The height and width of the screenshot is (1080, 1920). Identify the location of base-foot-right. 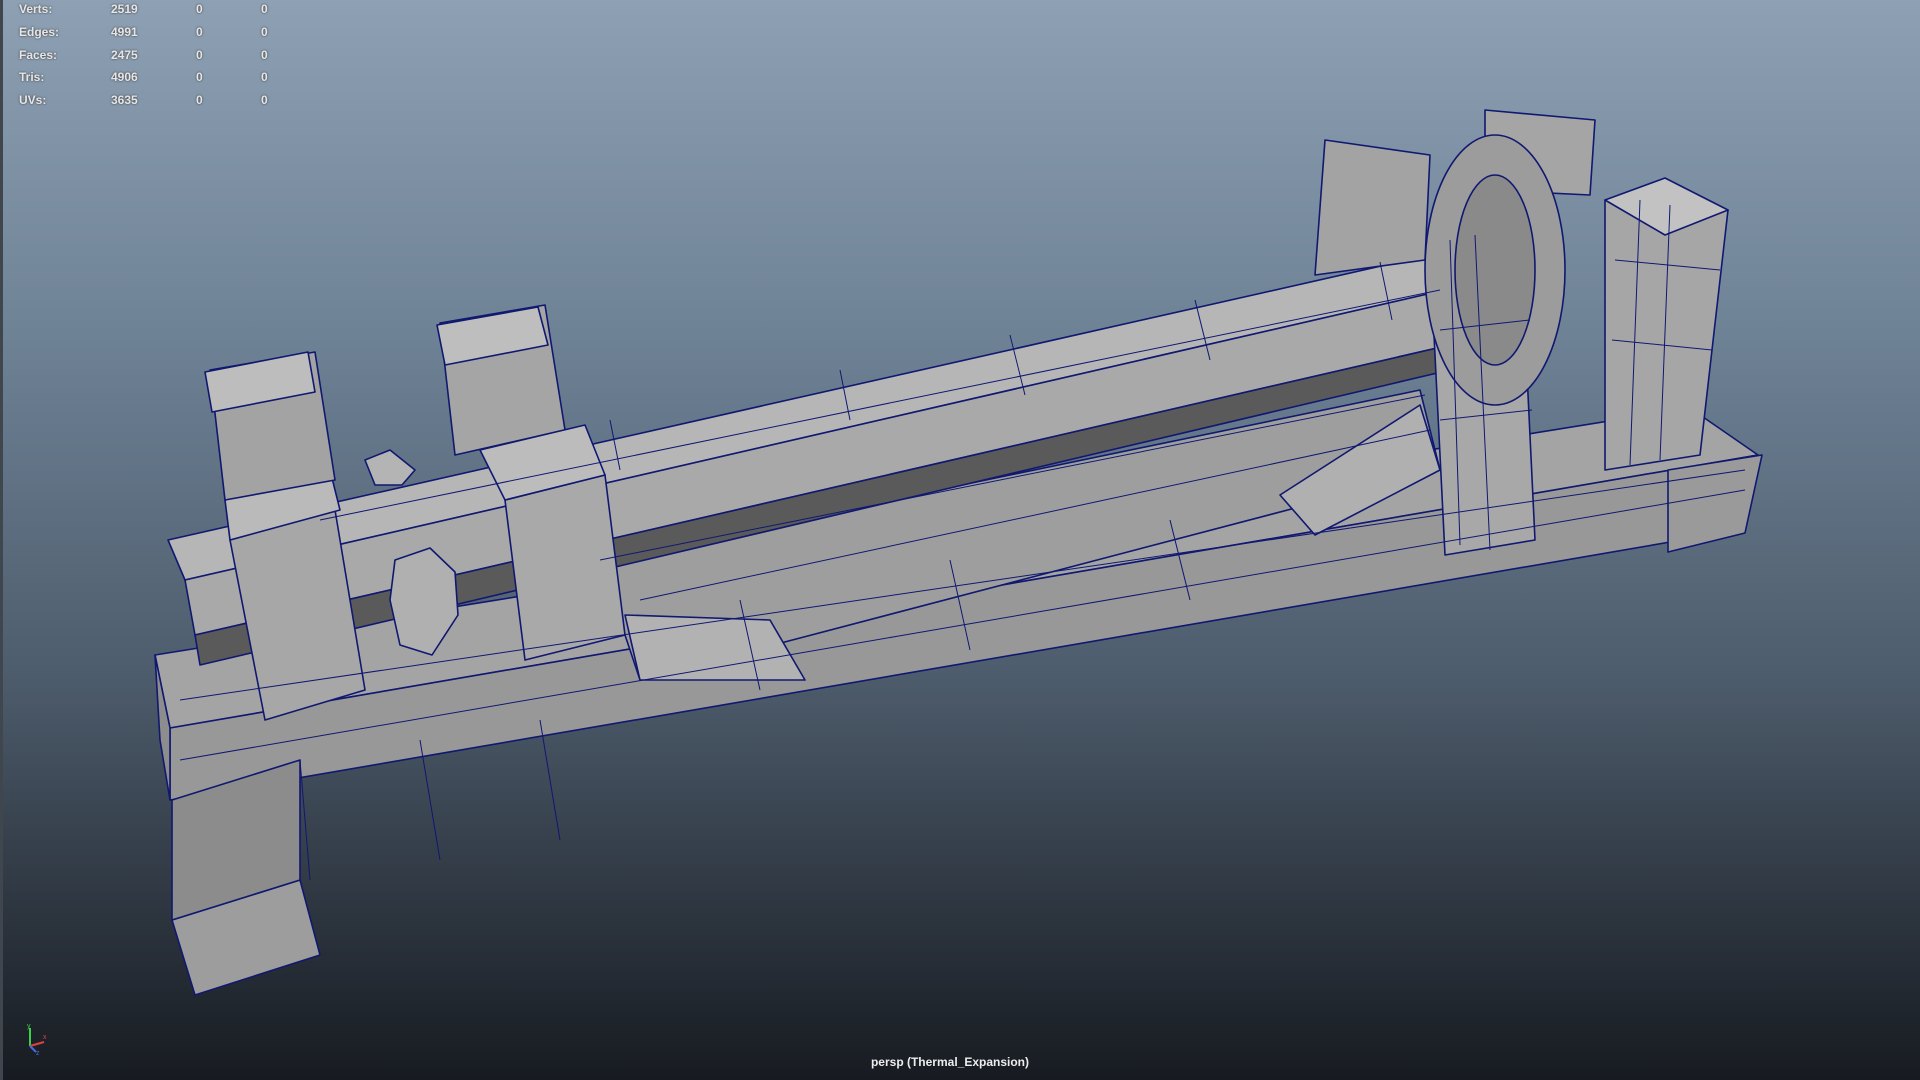
(1715, 503).